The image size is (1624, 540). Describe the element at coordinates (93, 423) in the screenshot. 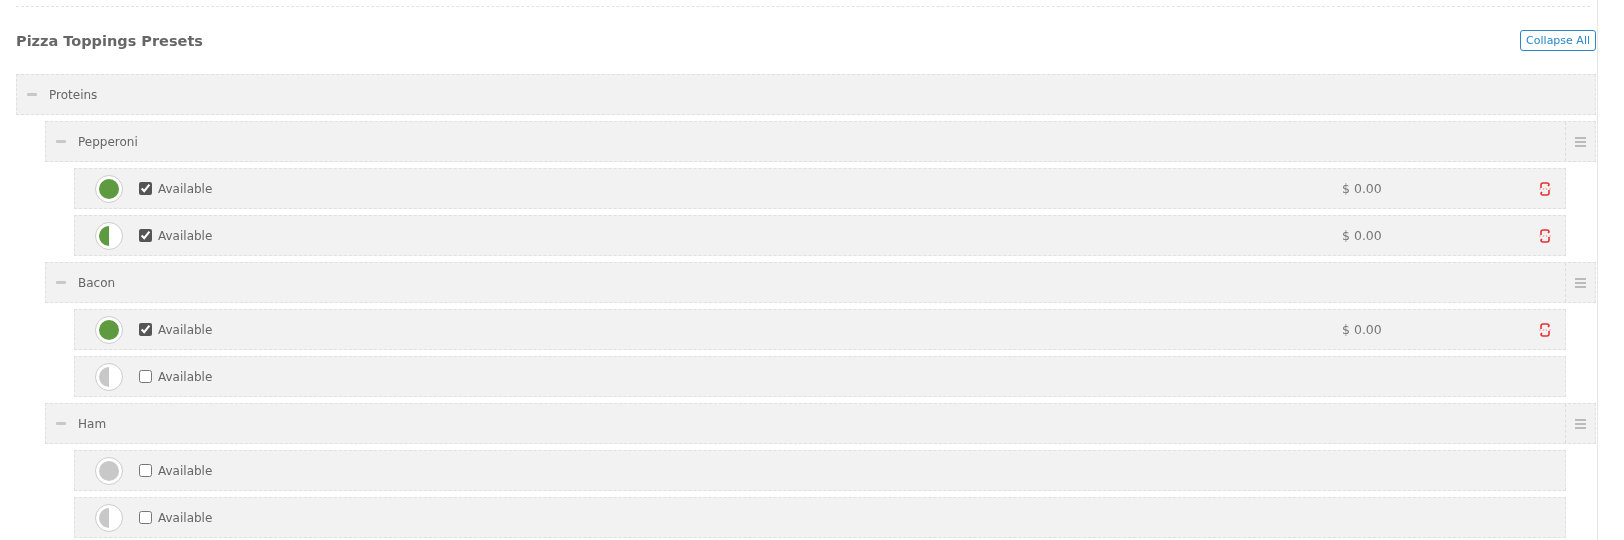

I see `item-name: Ham` at that location.